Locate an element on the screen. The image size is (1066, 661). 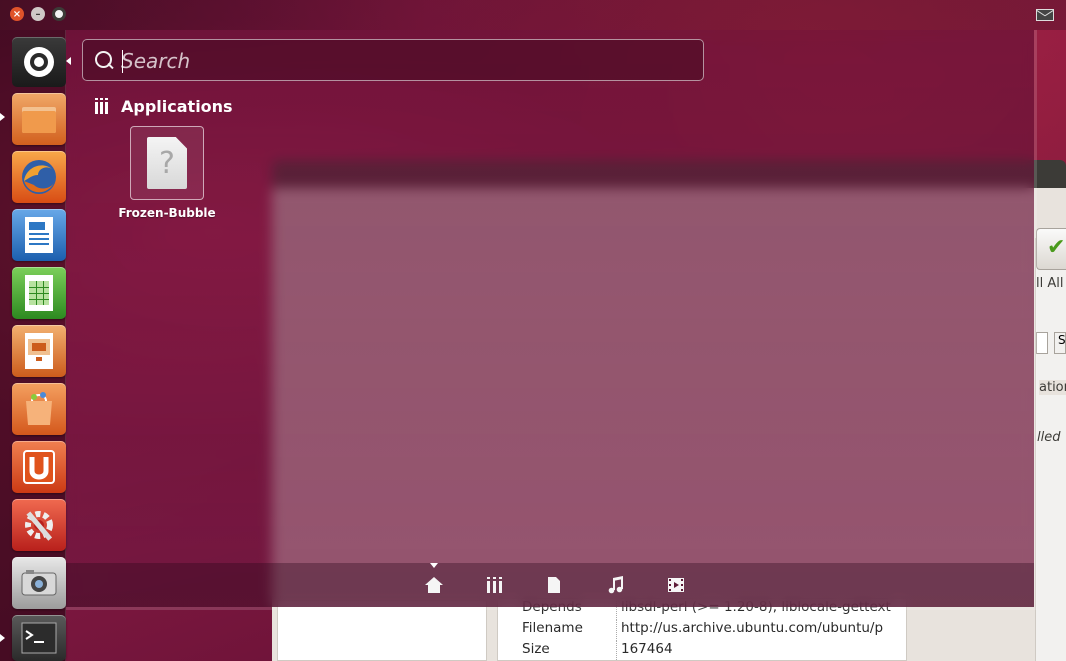
ubuntu-logo-icon is located at coordinates (39, 62).